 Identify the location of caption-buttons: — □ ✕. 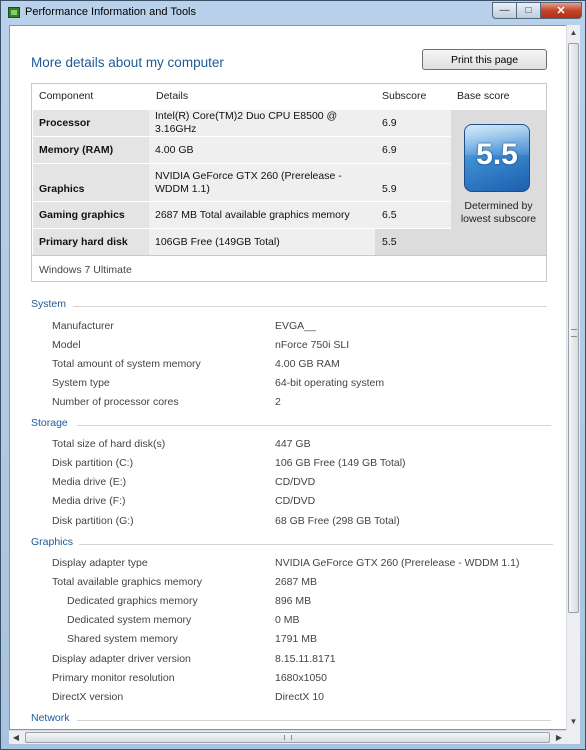
(537, 11).